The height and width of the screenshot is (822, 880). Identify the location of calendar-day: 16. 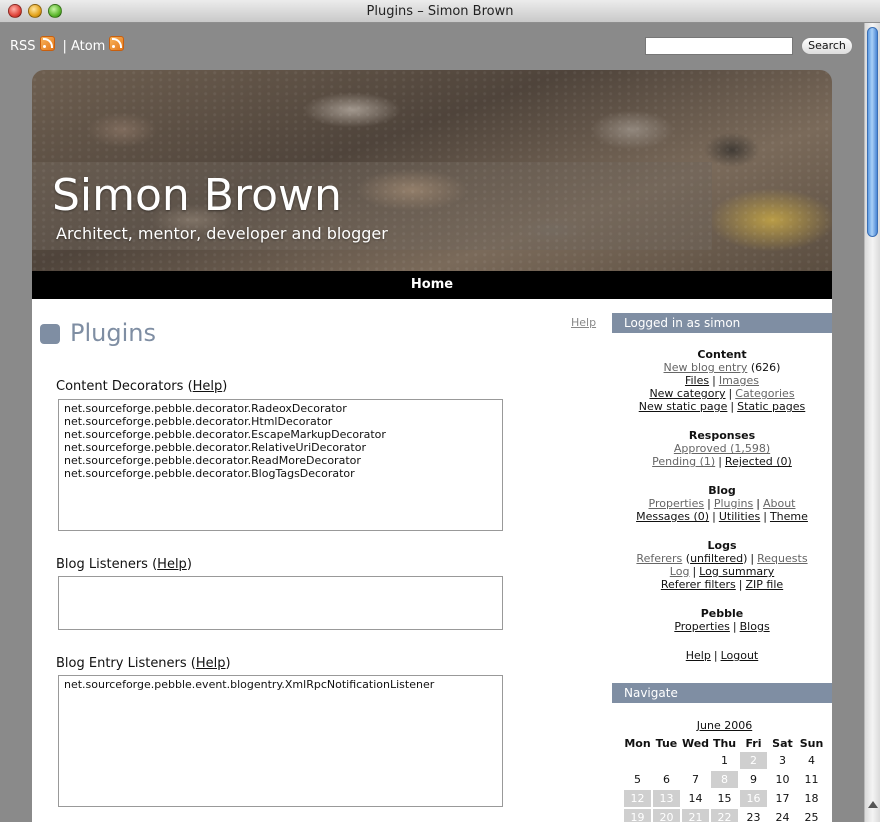
(753, 798).